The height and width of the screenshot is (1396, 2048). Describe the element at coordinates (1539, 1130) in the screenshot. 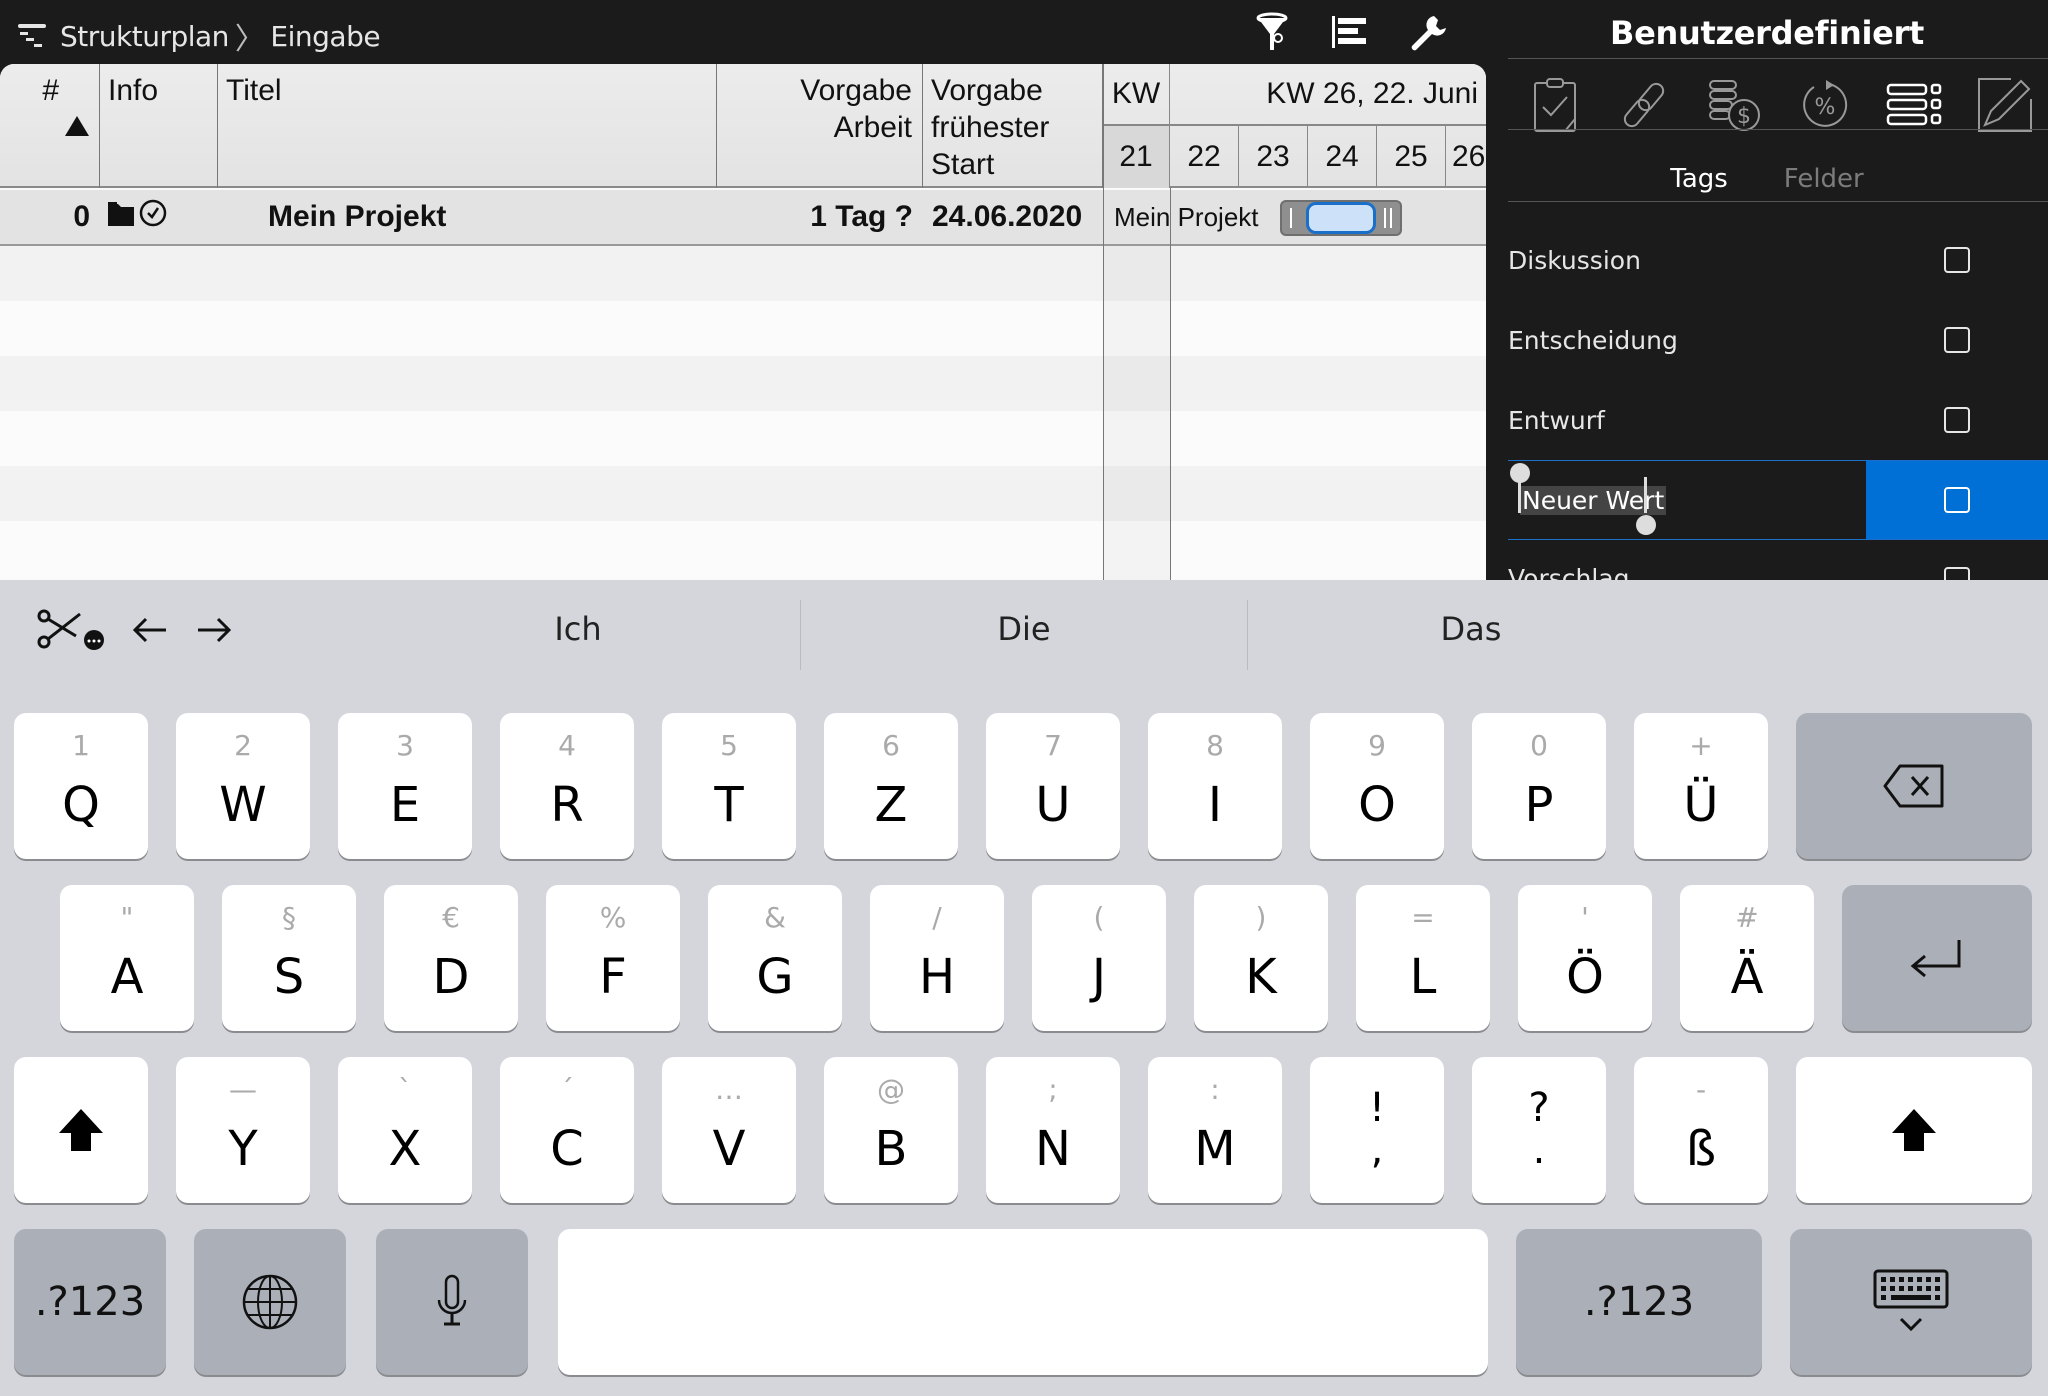

I see `key-question-period: ? .` at that location.